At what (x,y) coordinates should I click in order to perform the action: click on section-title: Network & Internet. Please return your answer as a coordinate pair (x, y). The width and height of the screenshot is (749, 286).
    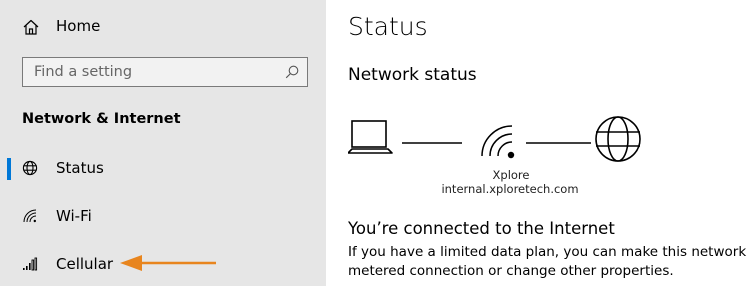
    Looking at the image, I should click on (101, 119).